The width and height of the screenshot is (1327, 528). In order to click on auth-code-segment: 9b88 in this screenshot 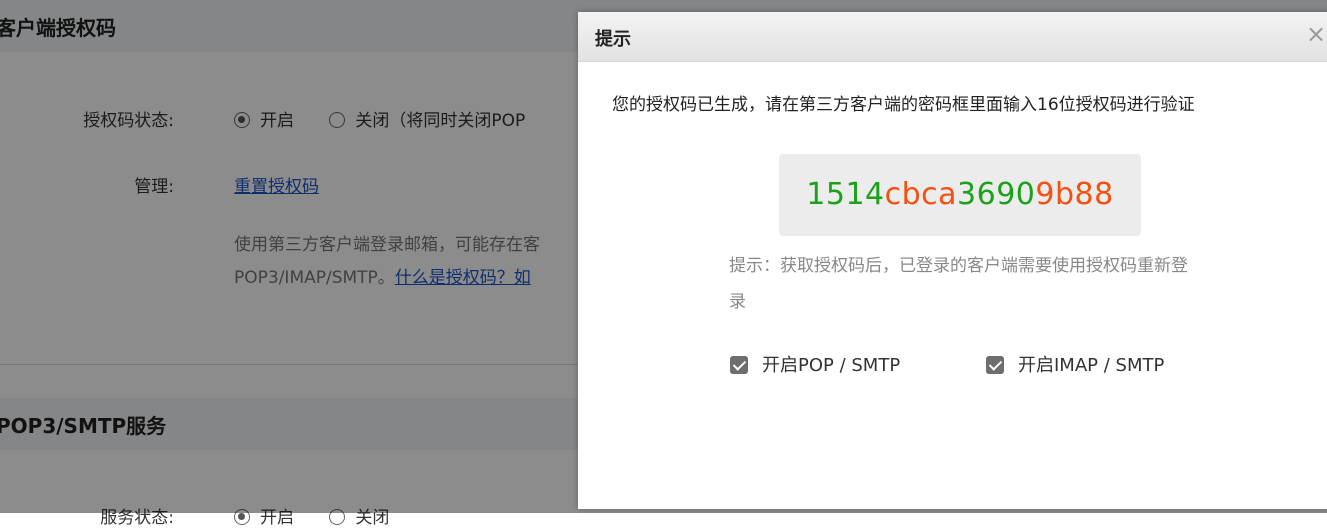, I will do `click(1074, 194)`.